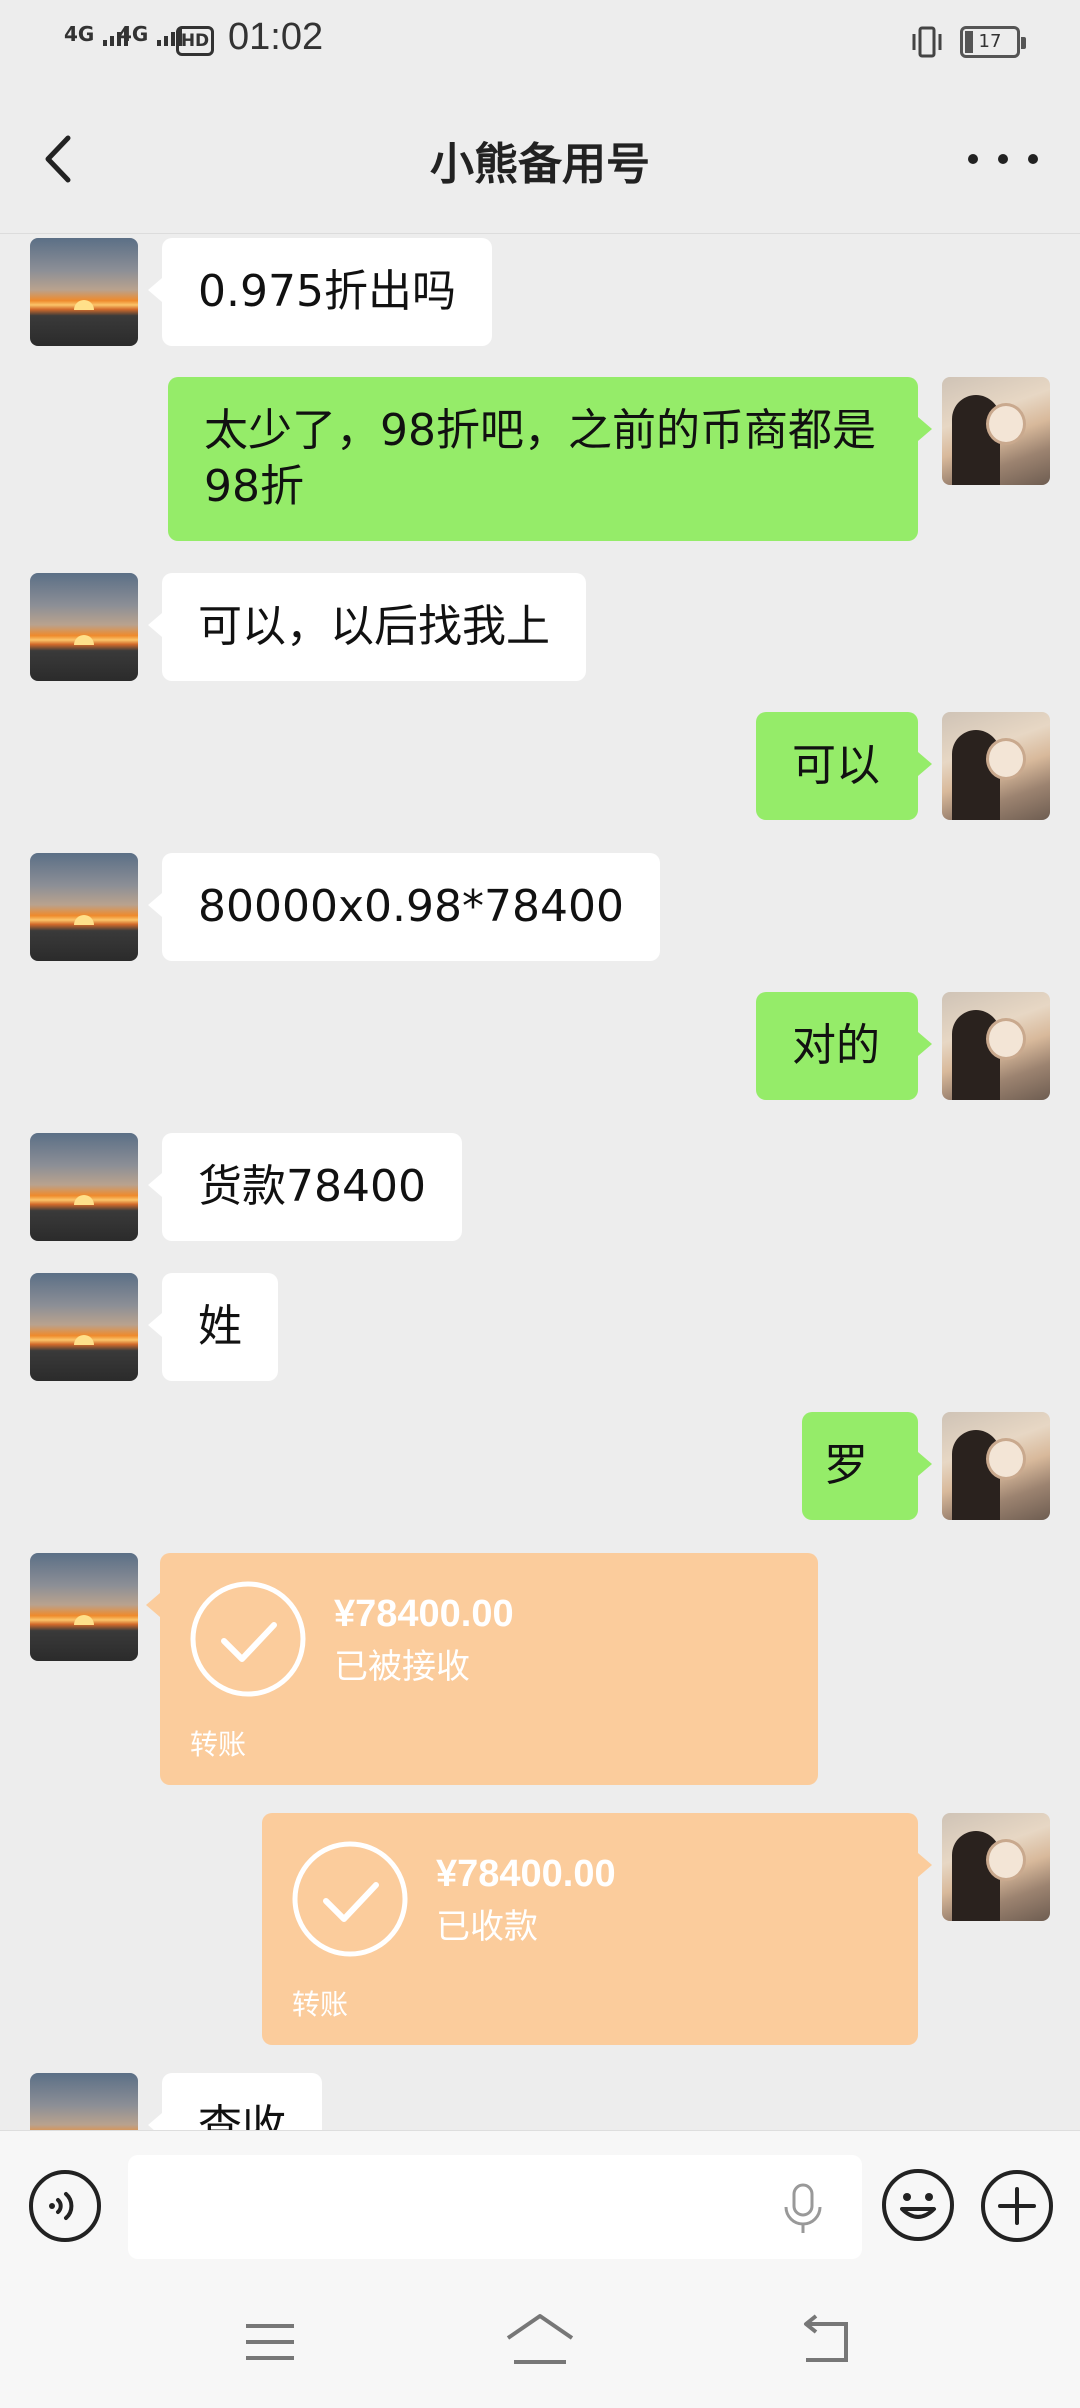 The height and width of the screenshot is (2408, 1080). I want to click on message-text: 罗, so click(846, 1465).